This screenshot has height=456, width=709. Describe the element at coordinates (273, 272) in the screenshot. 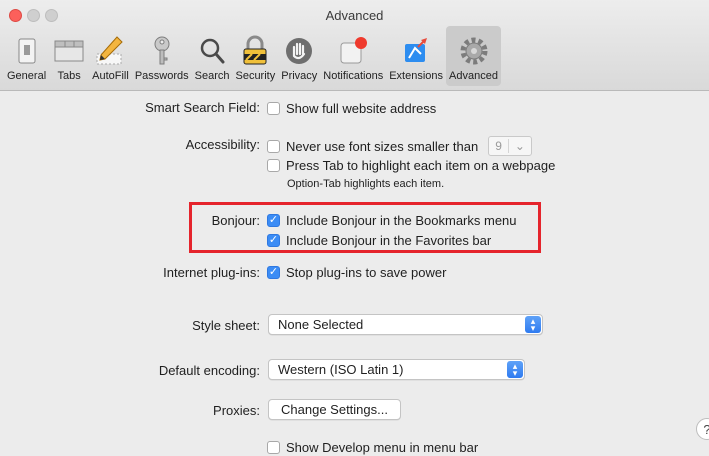

I see `stop-plugins-checkbox` at that location.